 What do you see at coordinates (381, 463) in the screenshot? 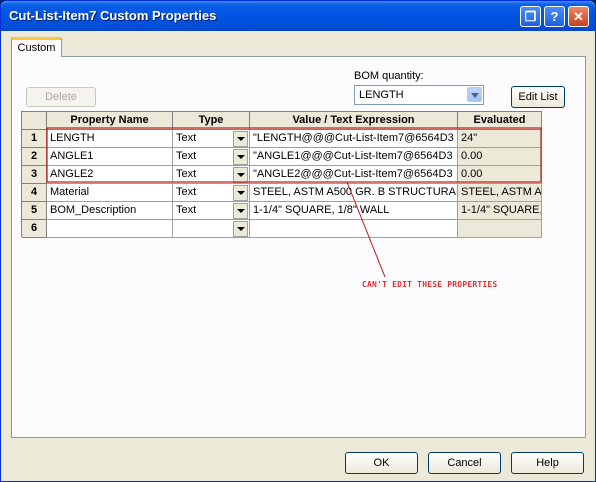
I see `ok-button: OK` at bounding box center [381, 463].